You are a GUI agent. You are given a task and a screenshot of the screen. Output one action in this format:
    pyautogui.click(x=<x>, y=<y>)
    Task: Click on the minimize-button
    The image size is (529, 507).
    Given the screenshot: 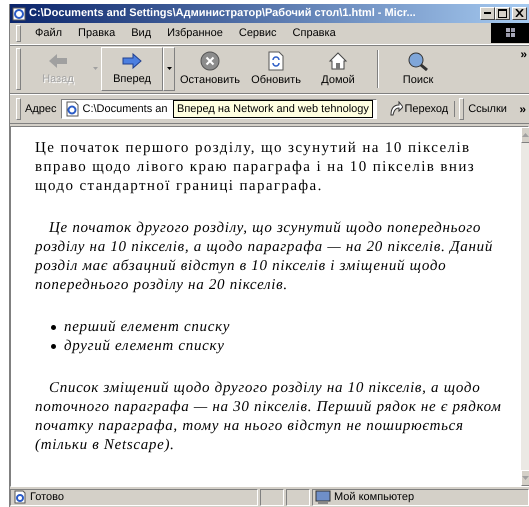 What is the action you would take?
    pyautogui.click(x=487, y=13)
    